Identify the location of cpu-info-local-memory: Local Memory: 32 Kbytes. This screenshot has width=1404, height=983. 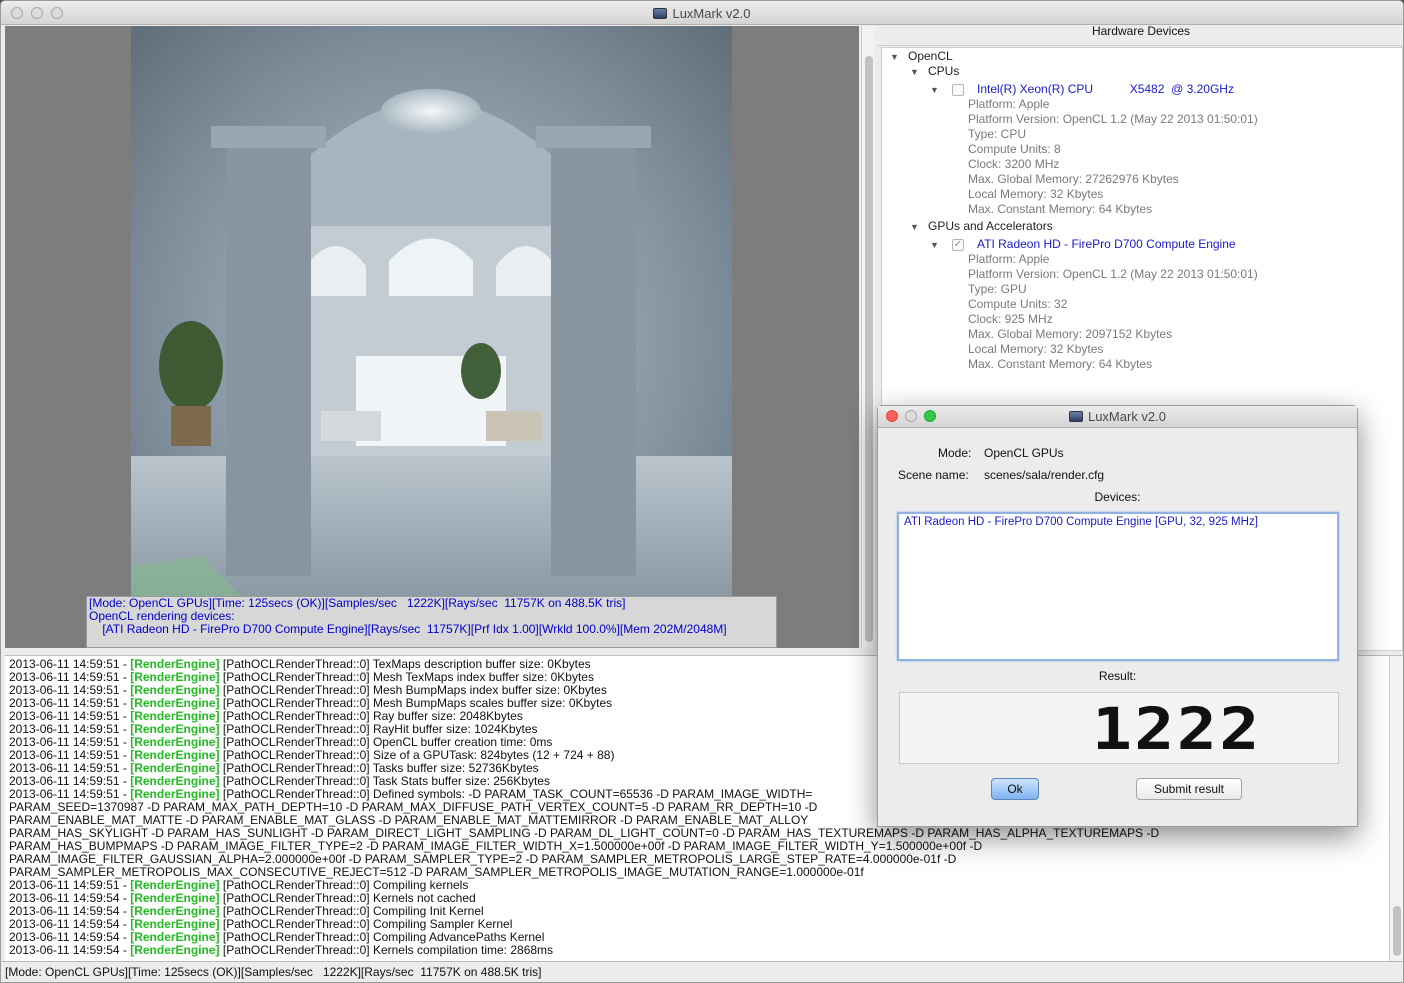
(1036, 194).